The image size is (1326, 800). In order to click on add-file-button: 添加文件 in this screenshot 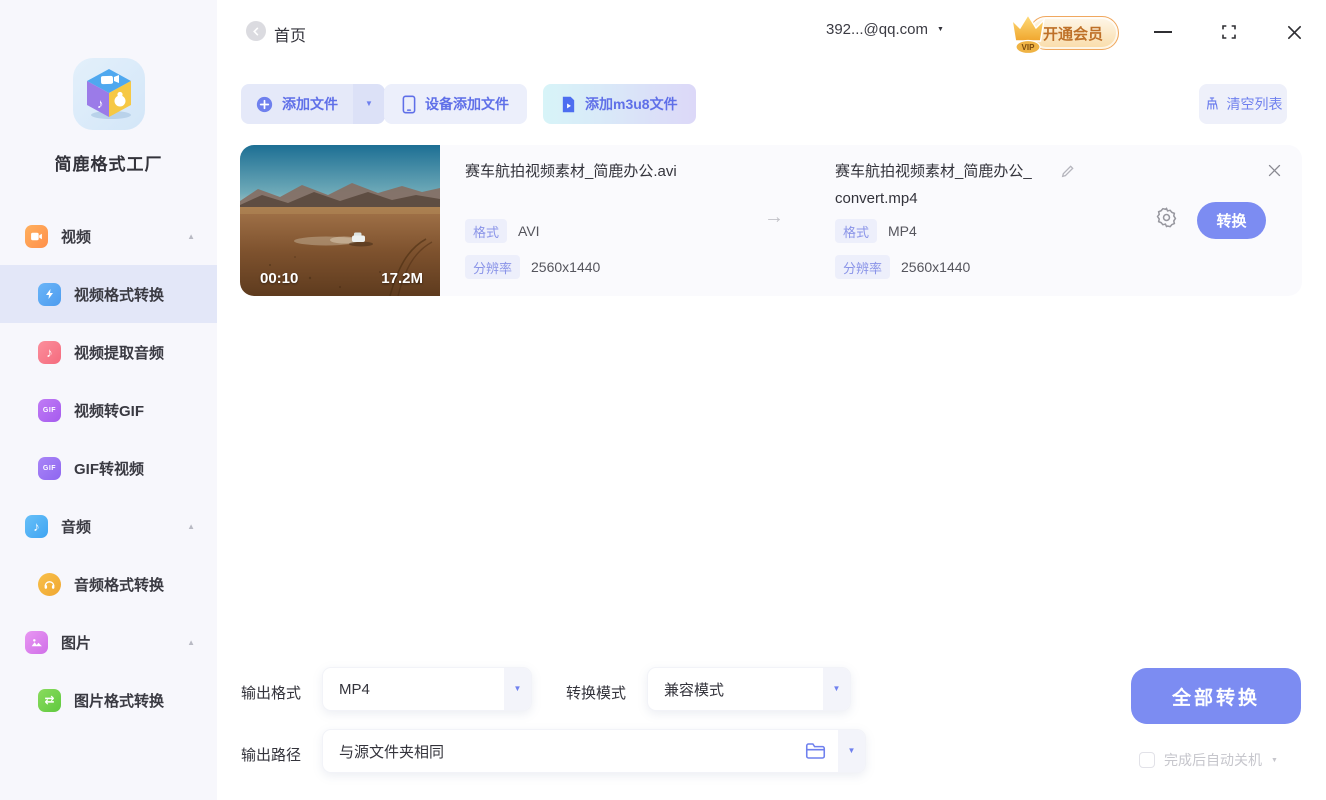, I will do `click(297, 104)`.